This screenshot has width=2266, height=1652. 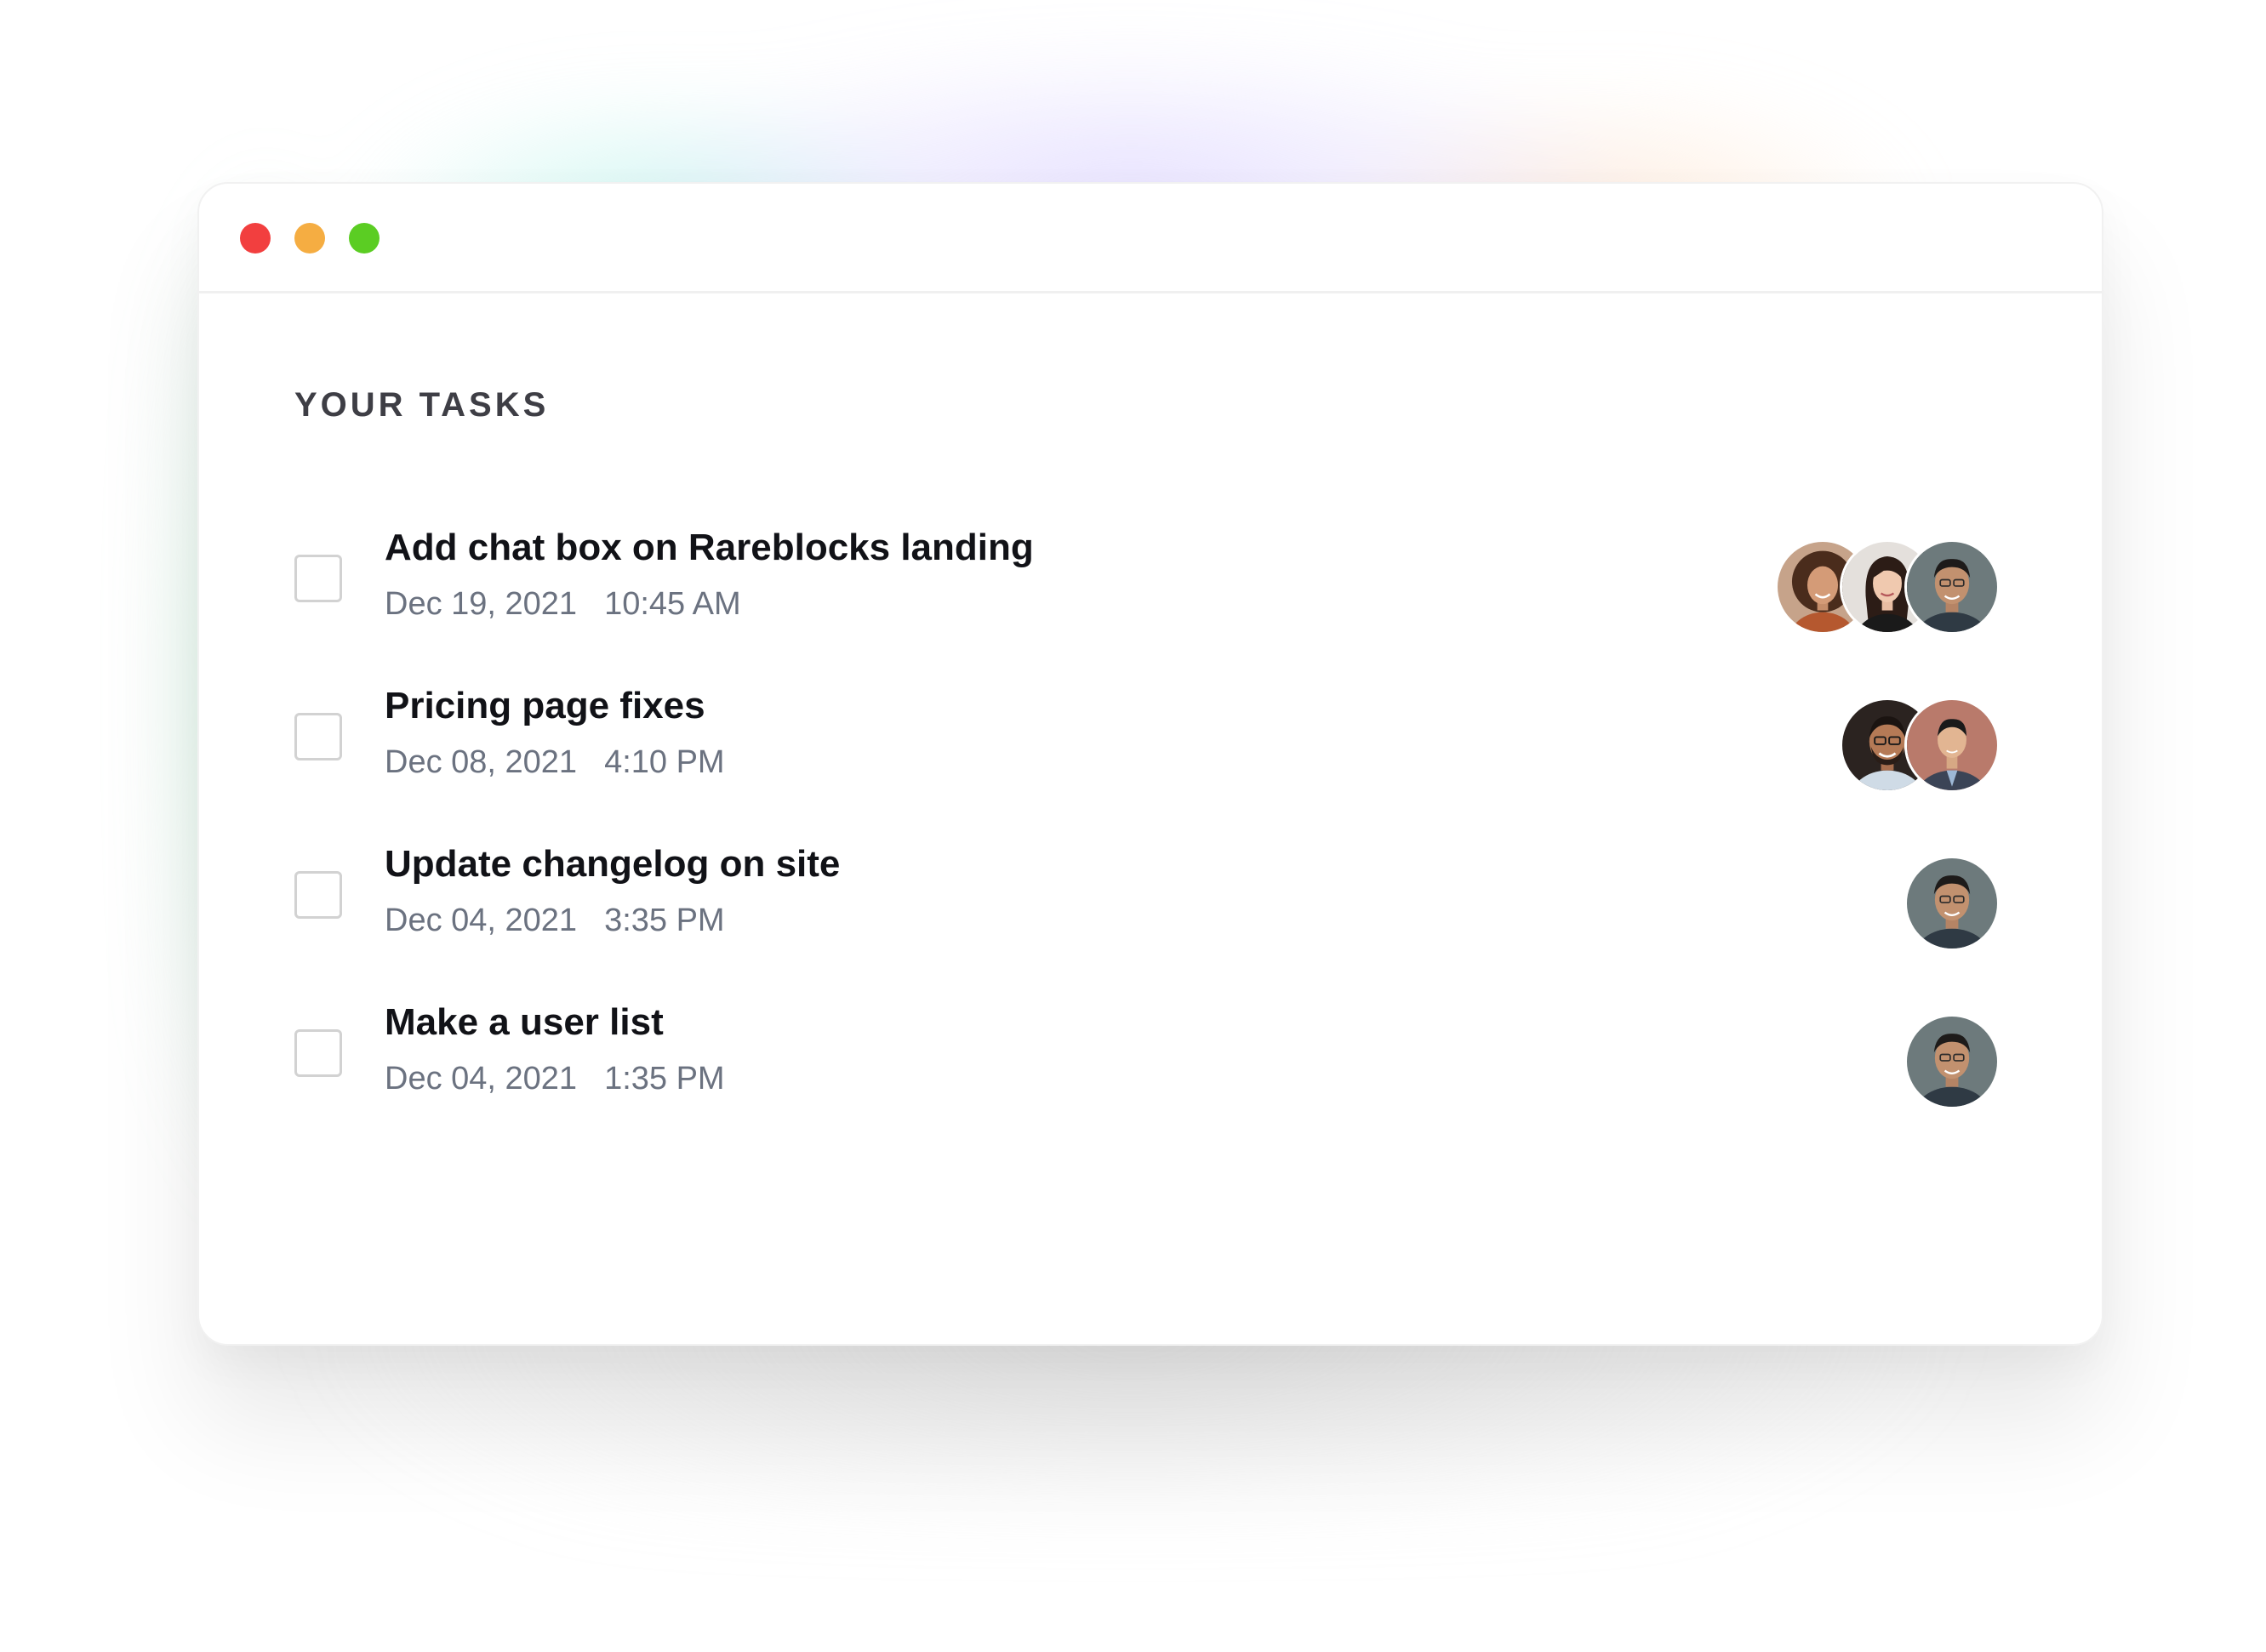 I want to click on task-time: 10:45 AM, so click(x=672, y=604).